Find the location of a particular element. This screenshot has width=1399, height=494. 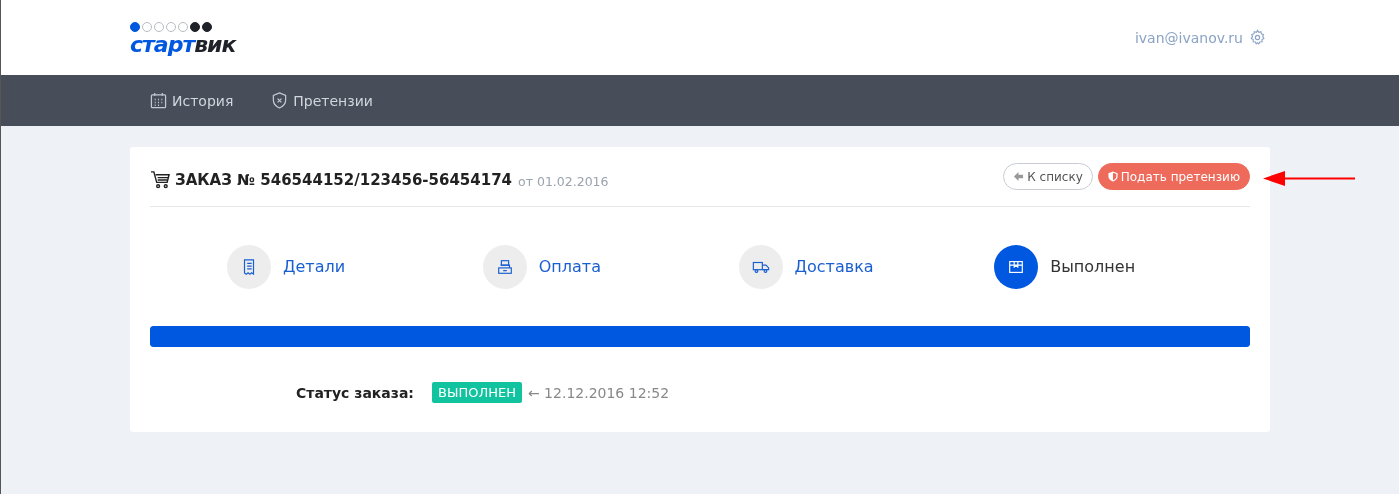

step-label: Детали is located at coordinates (314, 266).